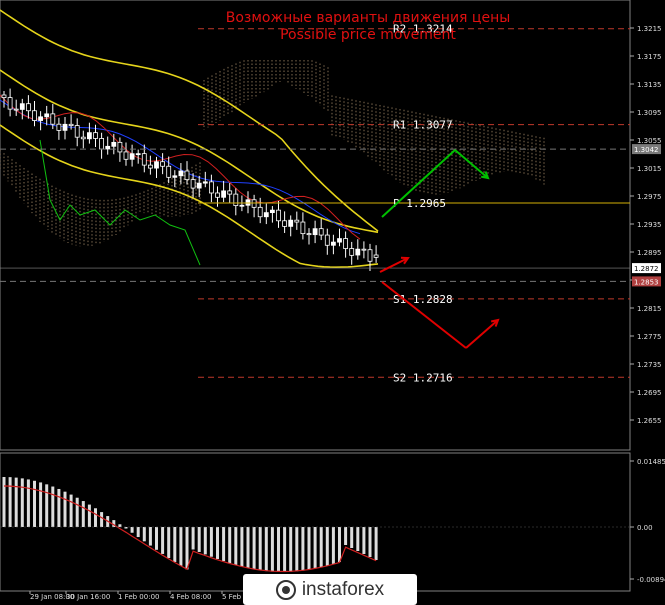 Image resolution: width=665 pixels, height=605 pixels. I want to click on time-tick-label: 1 Feb 00:00, so click(138, 597).